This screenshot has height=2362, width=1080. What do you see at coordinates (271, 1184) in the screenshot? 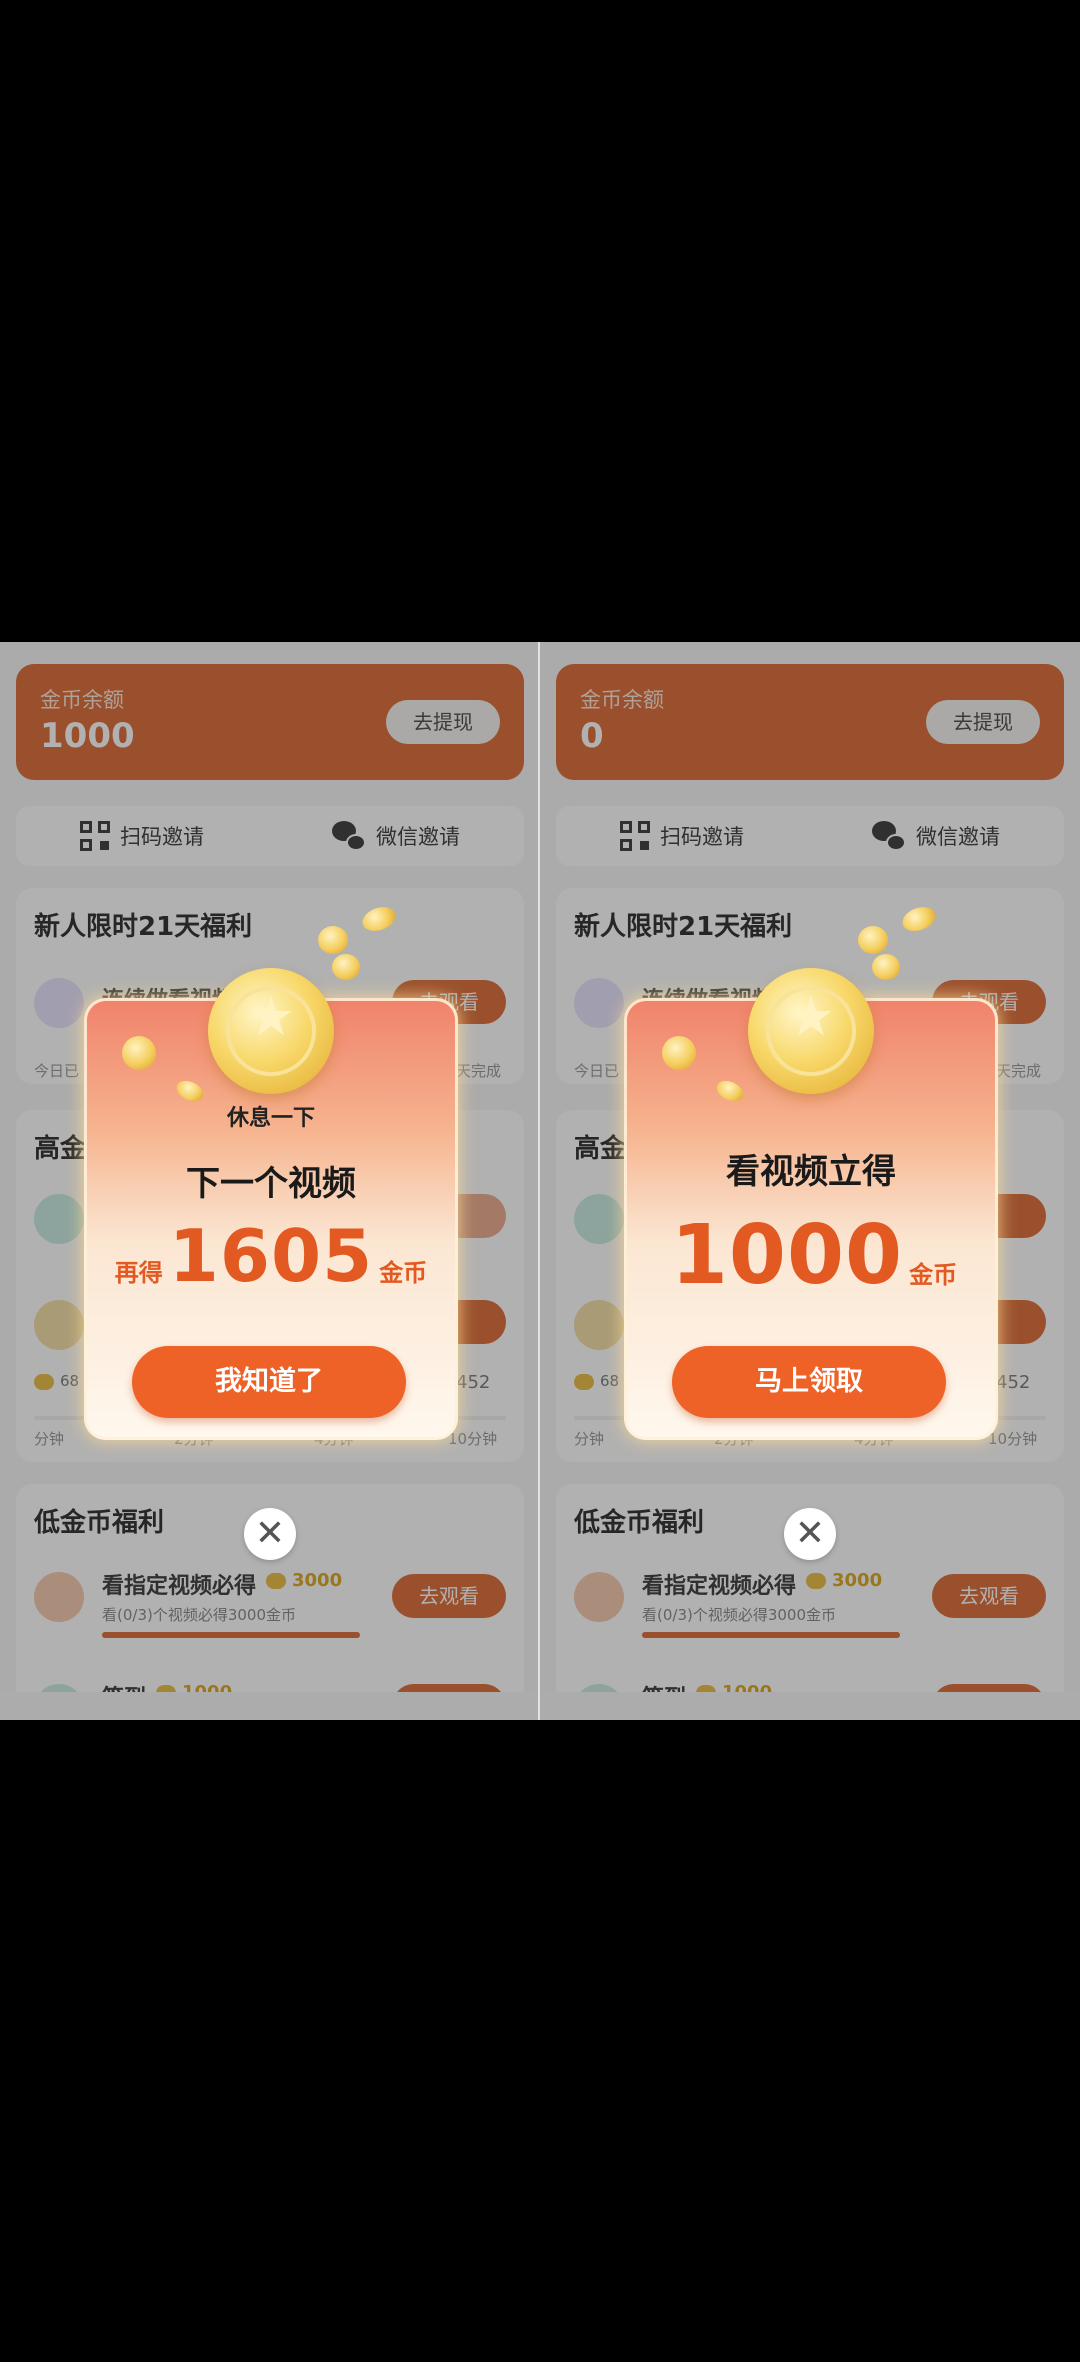
I see `modal-title: 下一个视频` at bounding box center [271, 1184].